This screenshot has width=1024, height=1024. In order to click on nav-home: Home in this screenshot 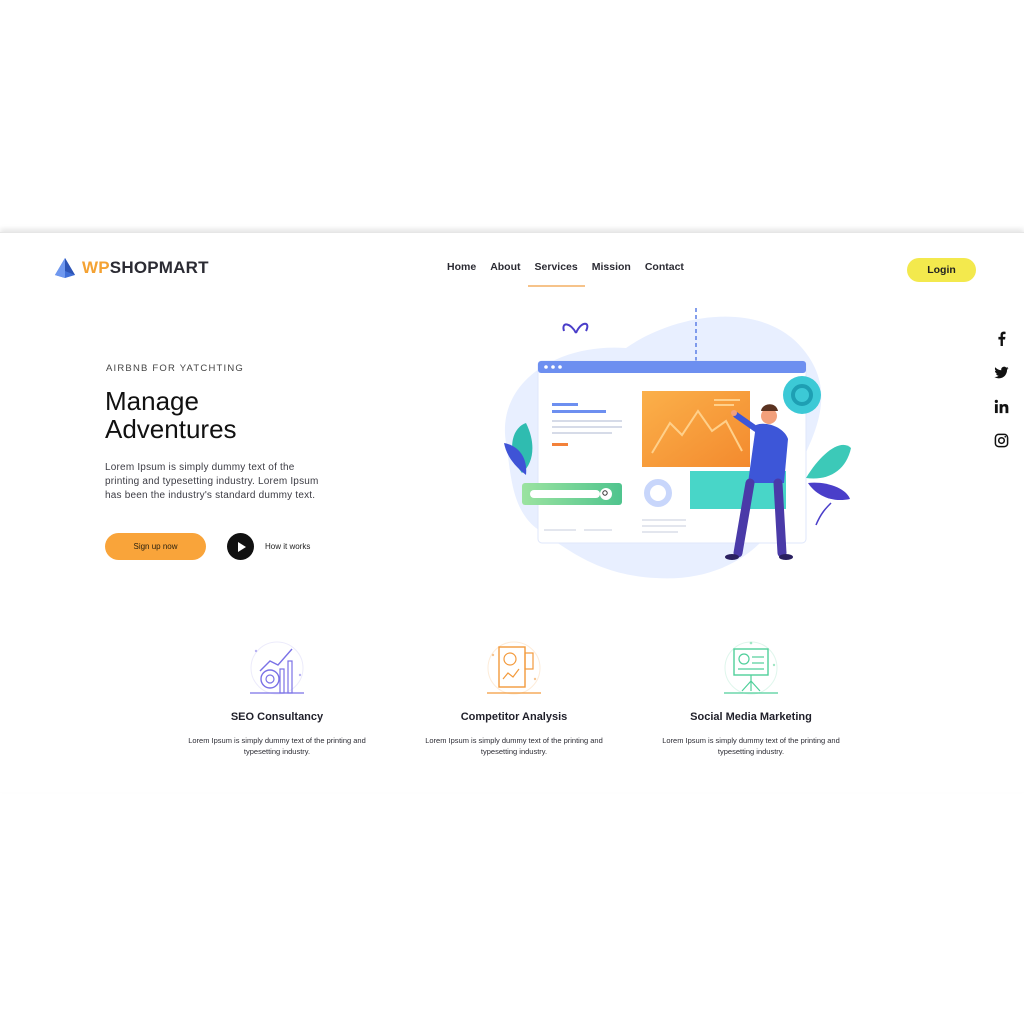, I will do `click(461, 274)`.